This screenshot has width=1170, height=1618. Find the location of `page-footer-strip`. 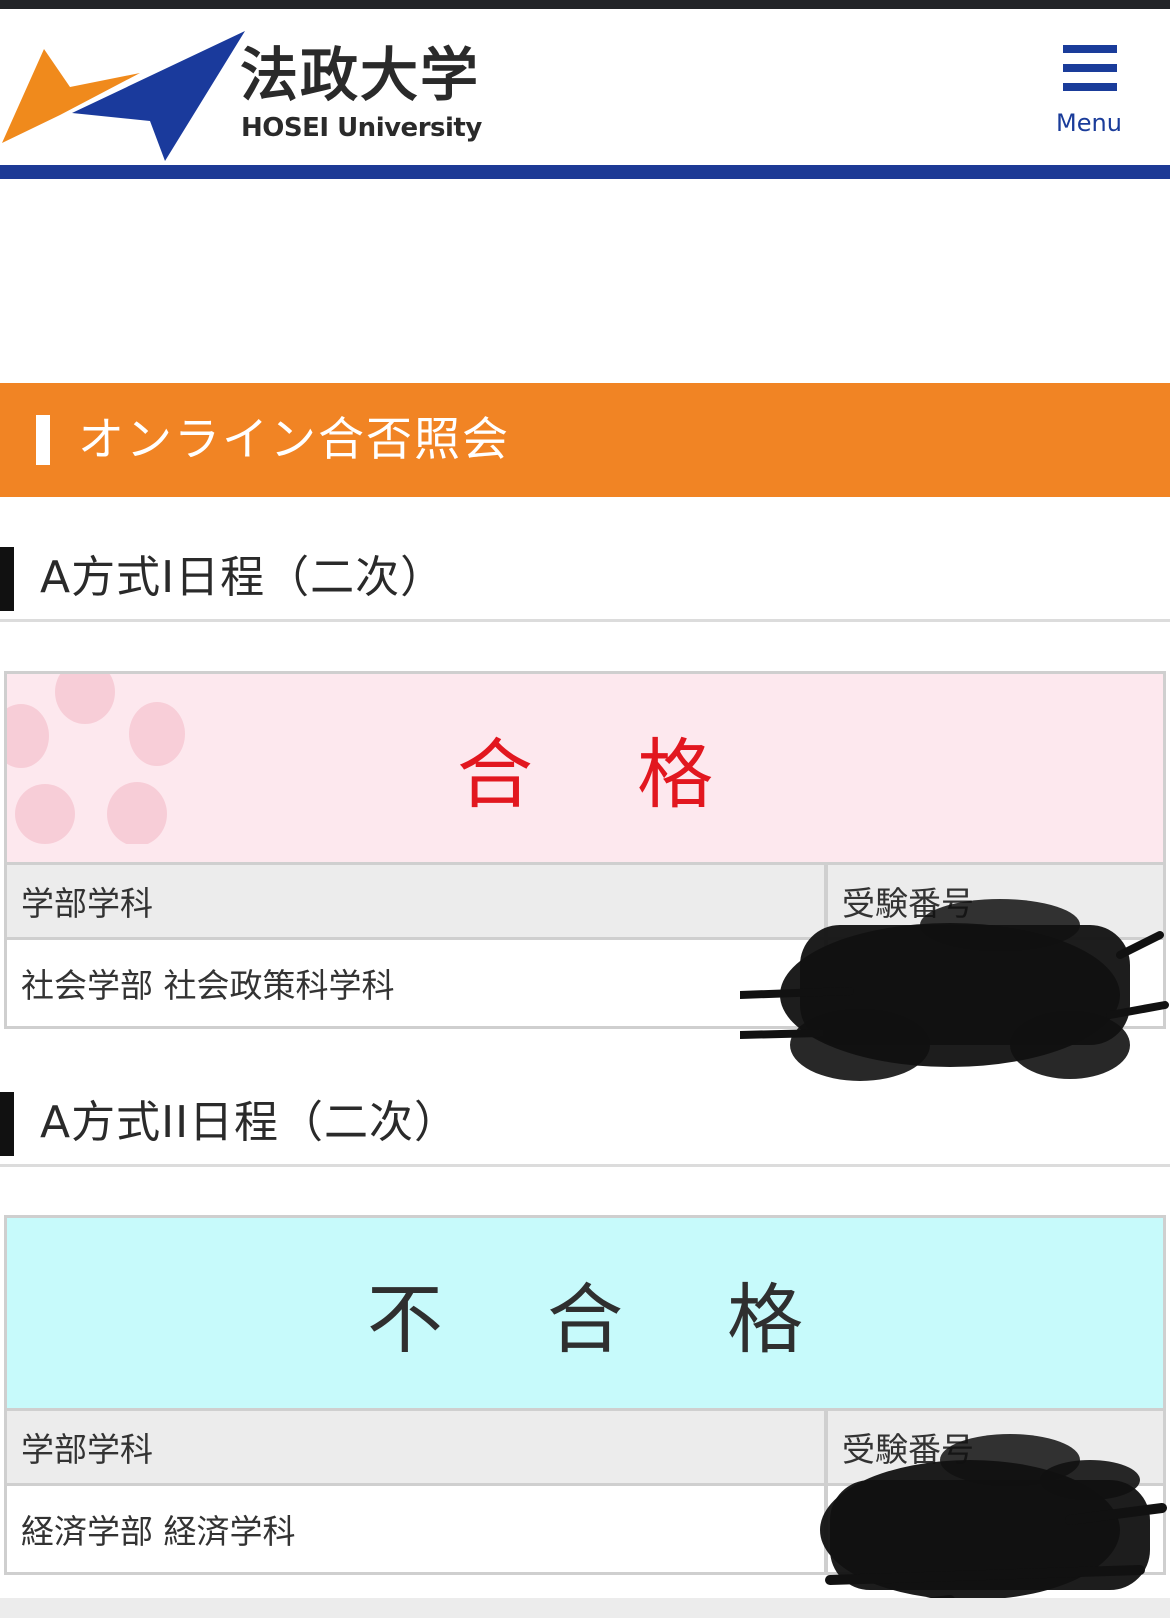

page-footer-strip is located at coordinates (585, 1608).